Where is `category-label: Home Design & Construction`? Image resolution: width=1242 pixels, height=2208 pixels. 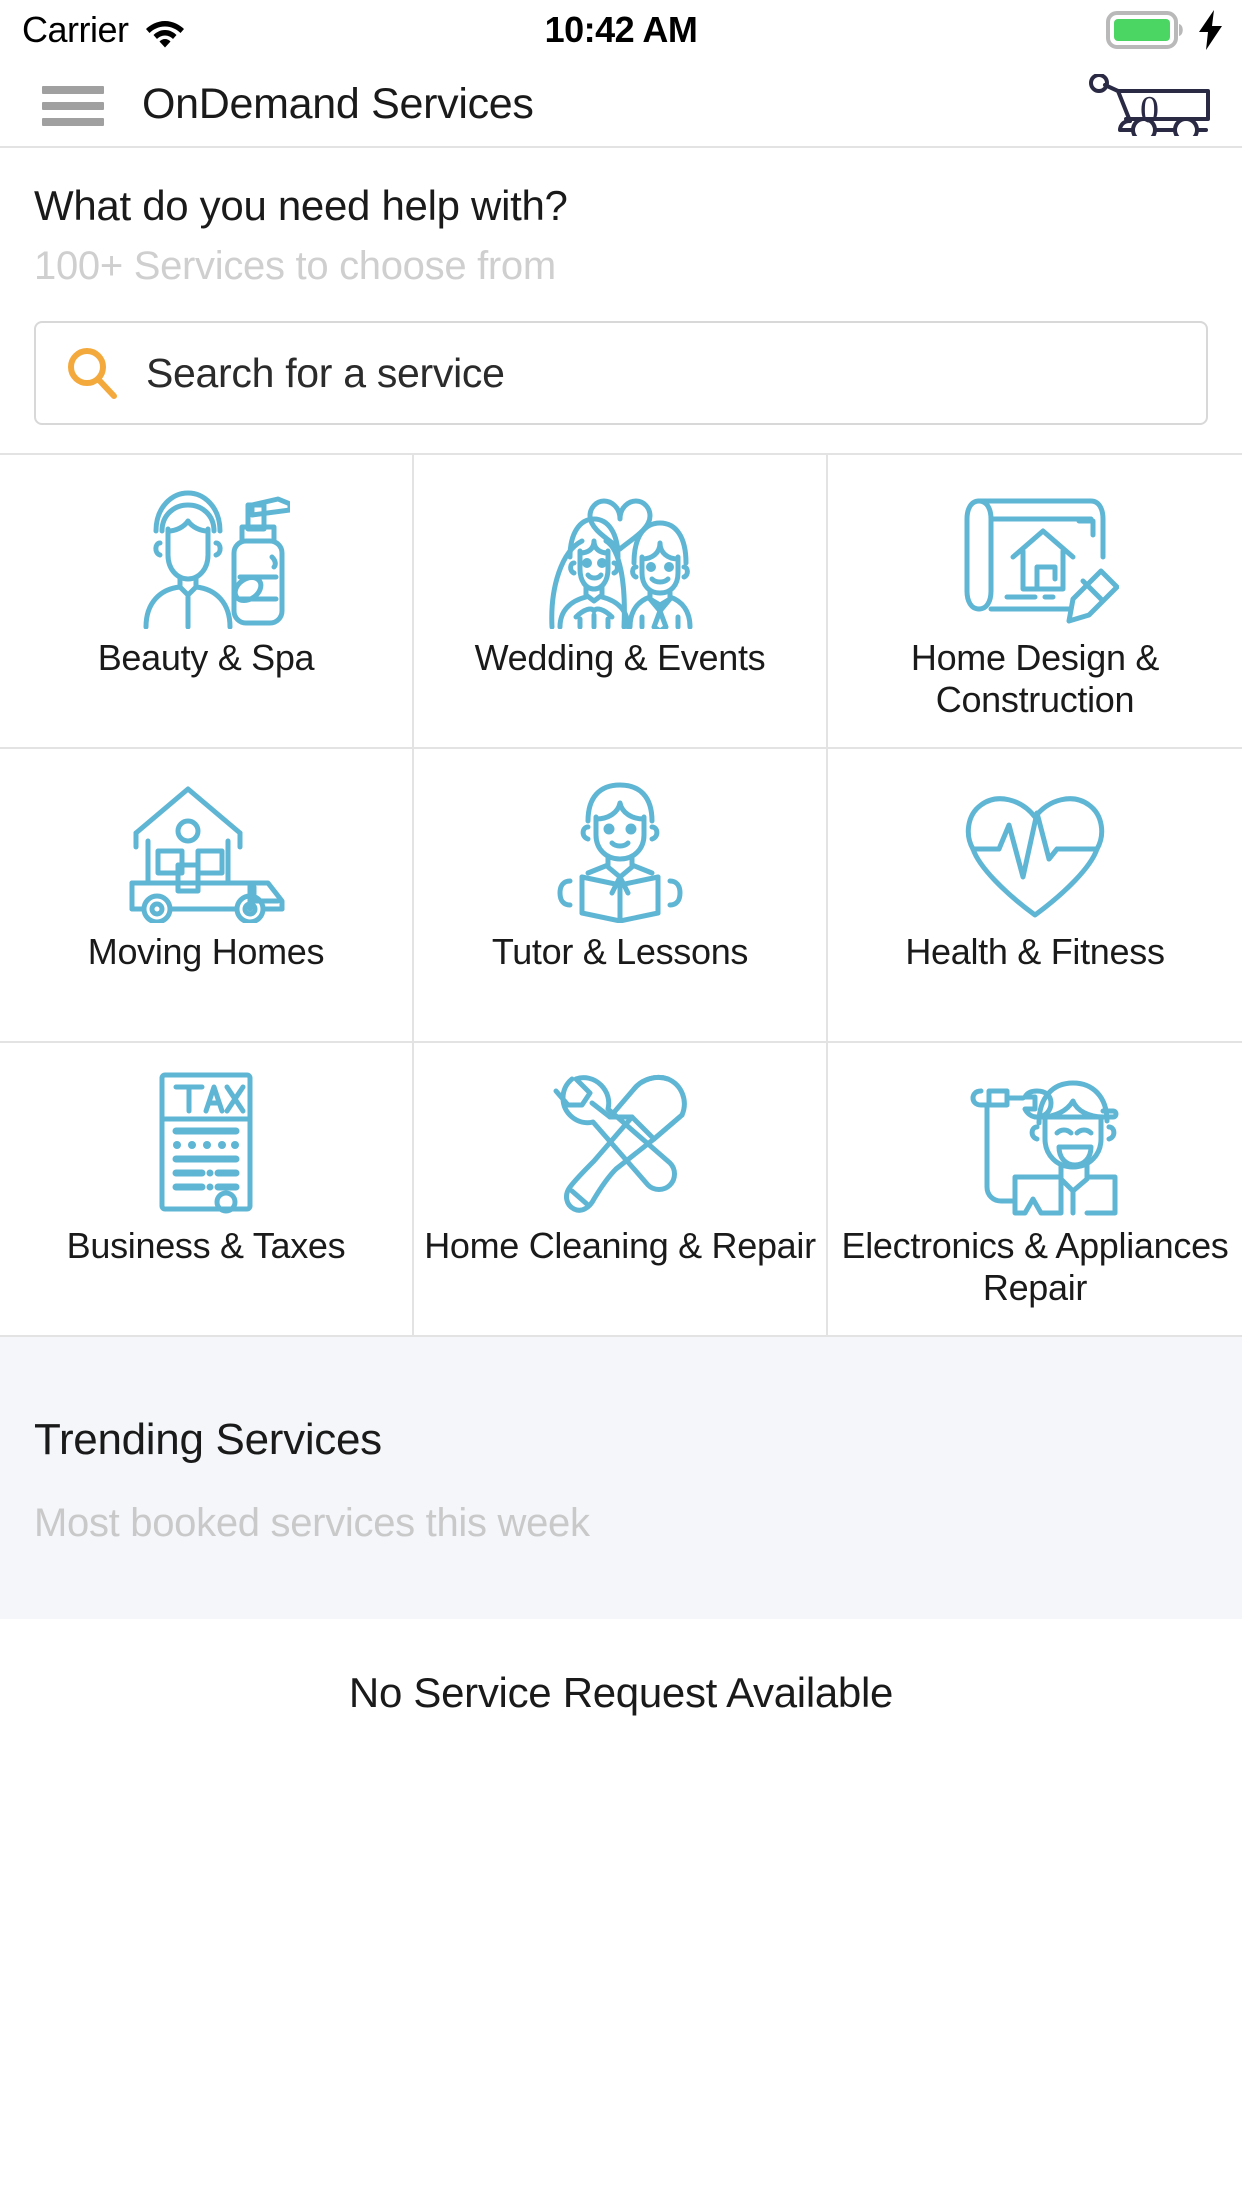
category-label: Home Design & Construction is located at coordinates (1035, 678).